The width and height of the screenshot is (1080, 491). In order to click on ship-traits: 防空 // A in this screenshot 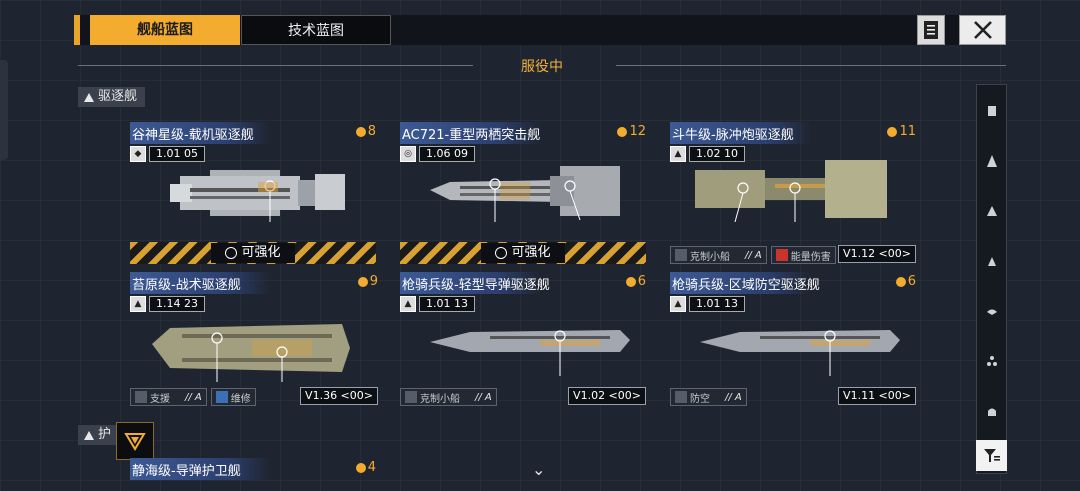, I will do `click(708, 397)`.